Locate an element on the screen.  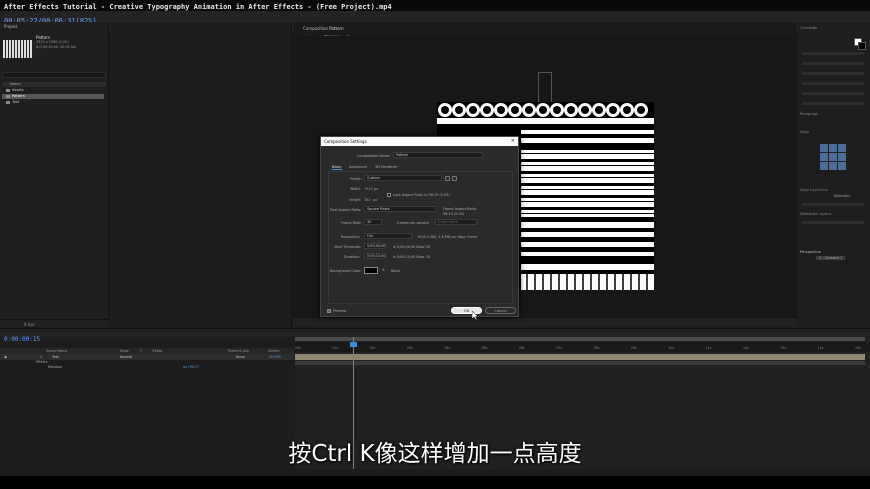
ruler-tick-label: 01s is located at coordinates (335, 348).